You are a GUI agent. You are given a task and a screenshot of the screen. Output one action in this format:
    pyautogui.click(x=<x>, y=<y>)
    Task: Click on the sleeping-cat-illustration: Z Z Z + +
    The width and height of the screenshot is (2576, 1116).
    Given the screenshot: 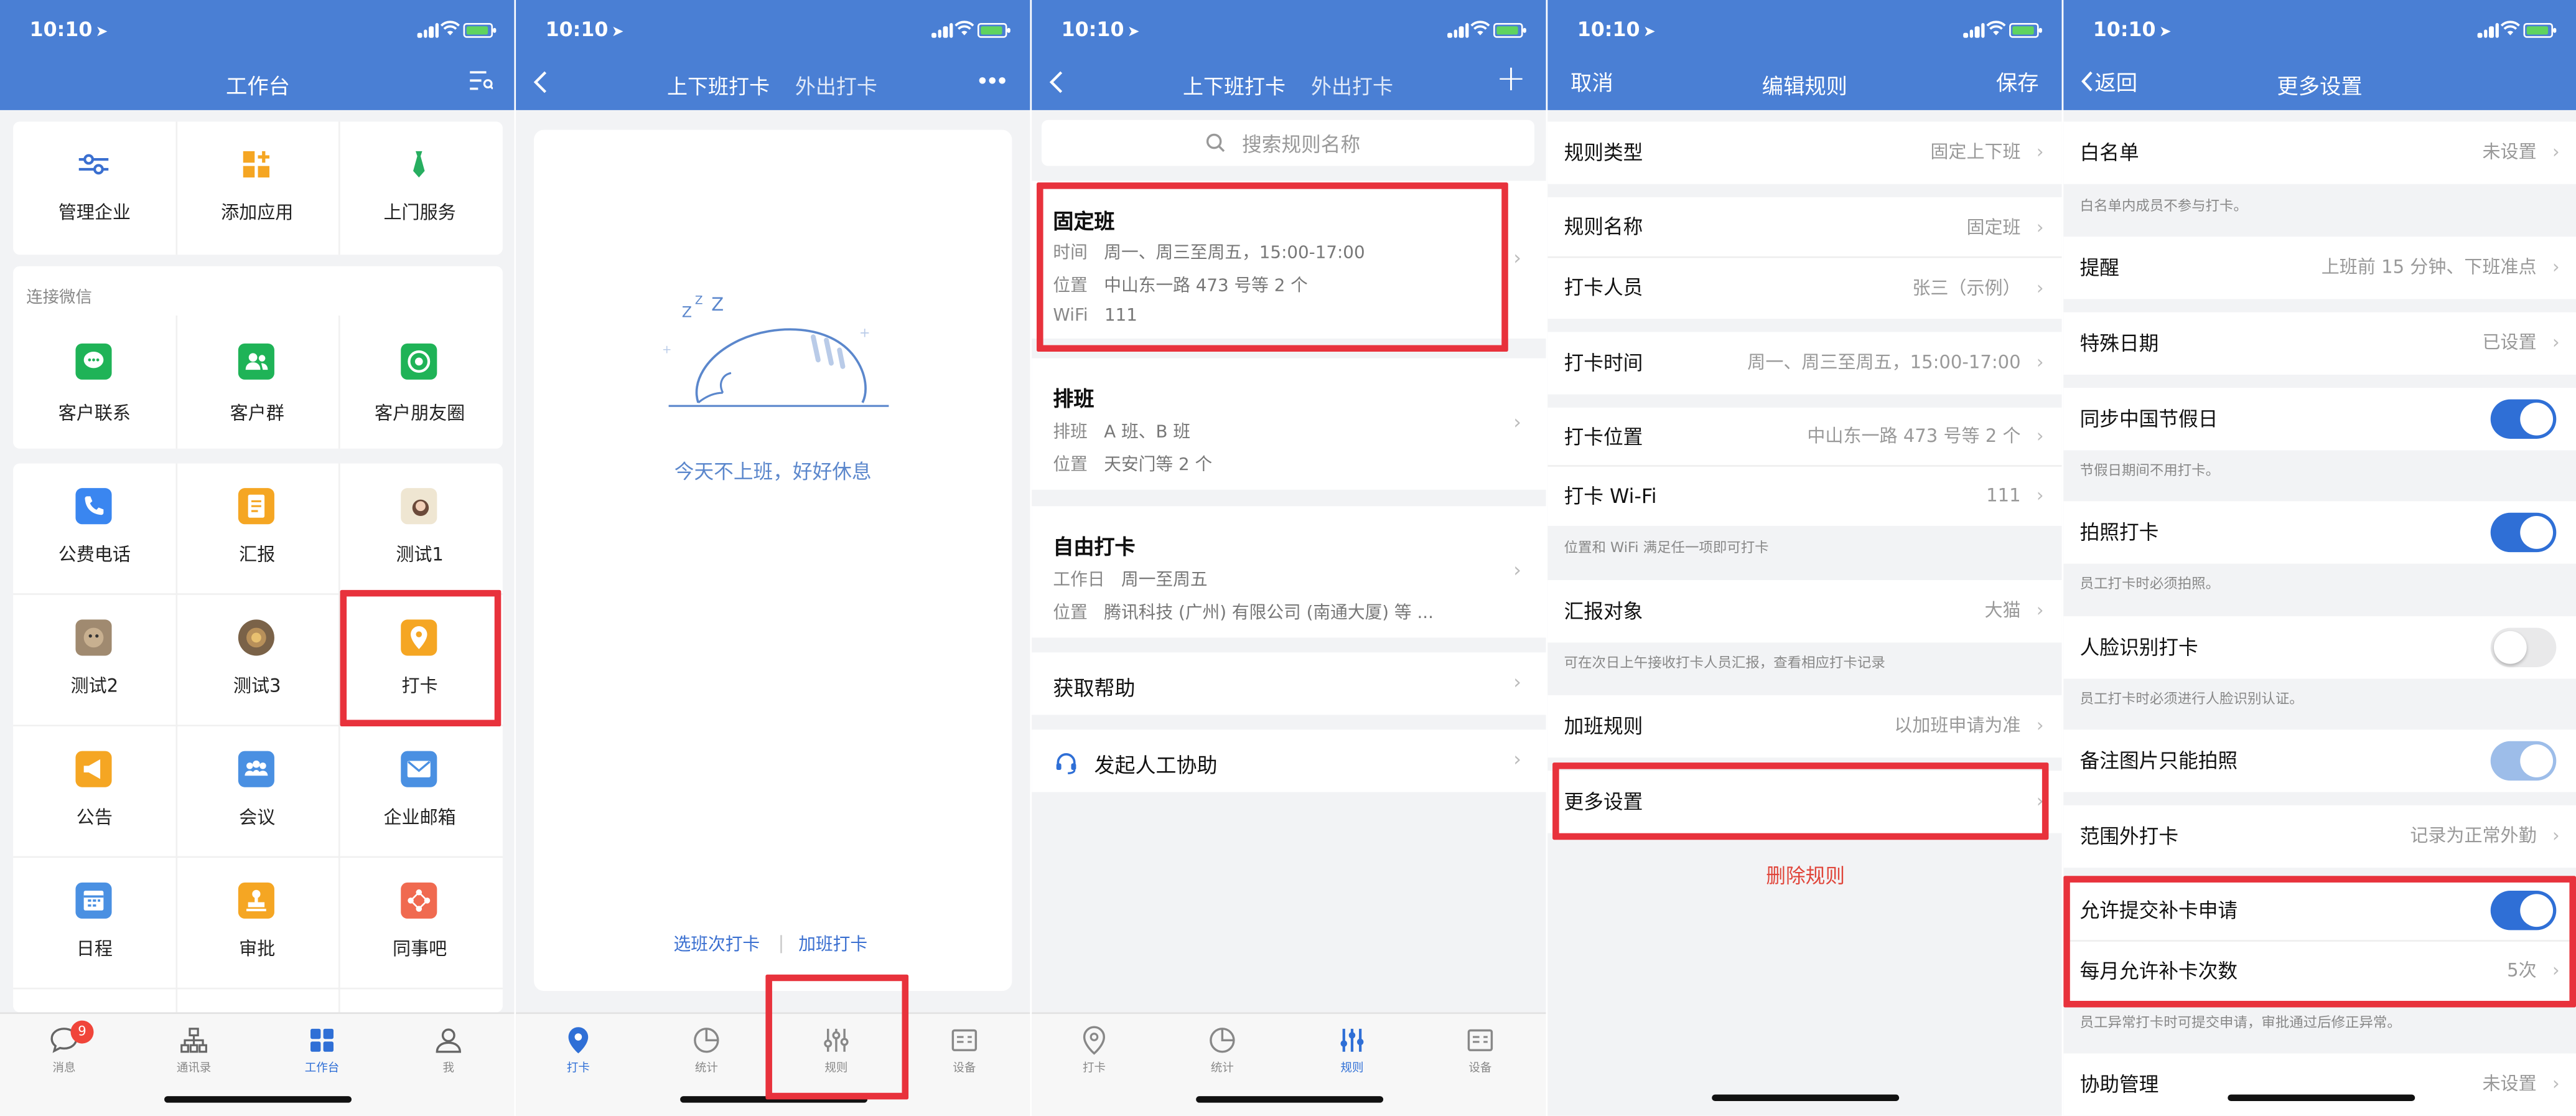 What is the action you would take?
    pyautogui.click(x=775, y=350)
    